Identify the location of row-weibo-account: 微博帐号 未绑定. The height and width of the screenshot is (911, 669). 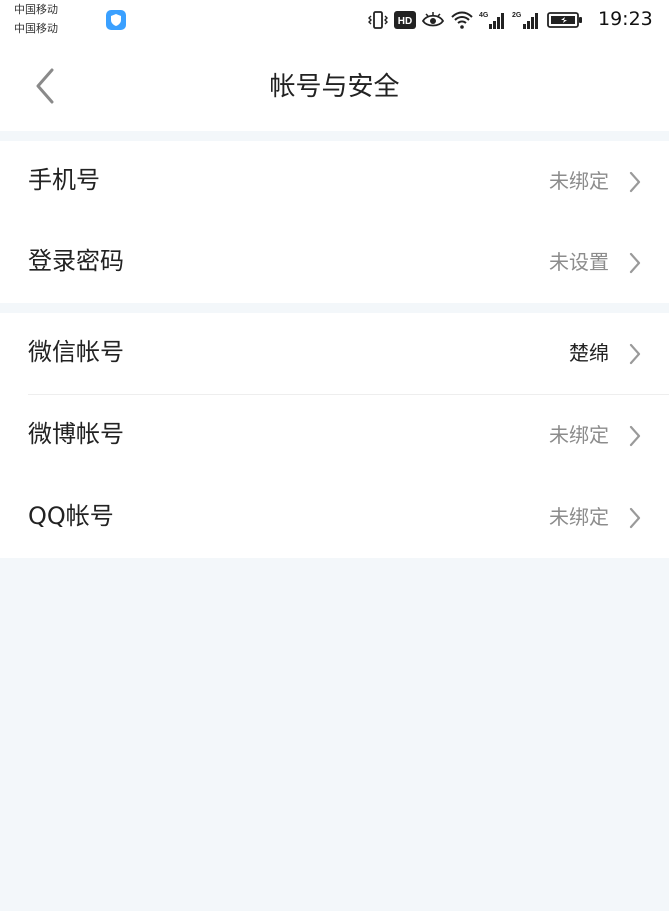
(334, 435).